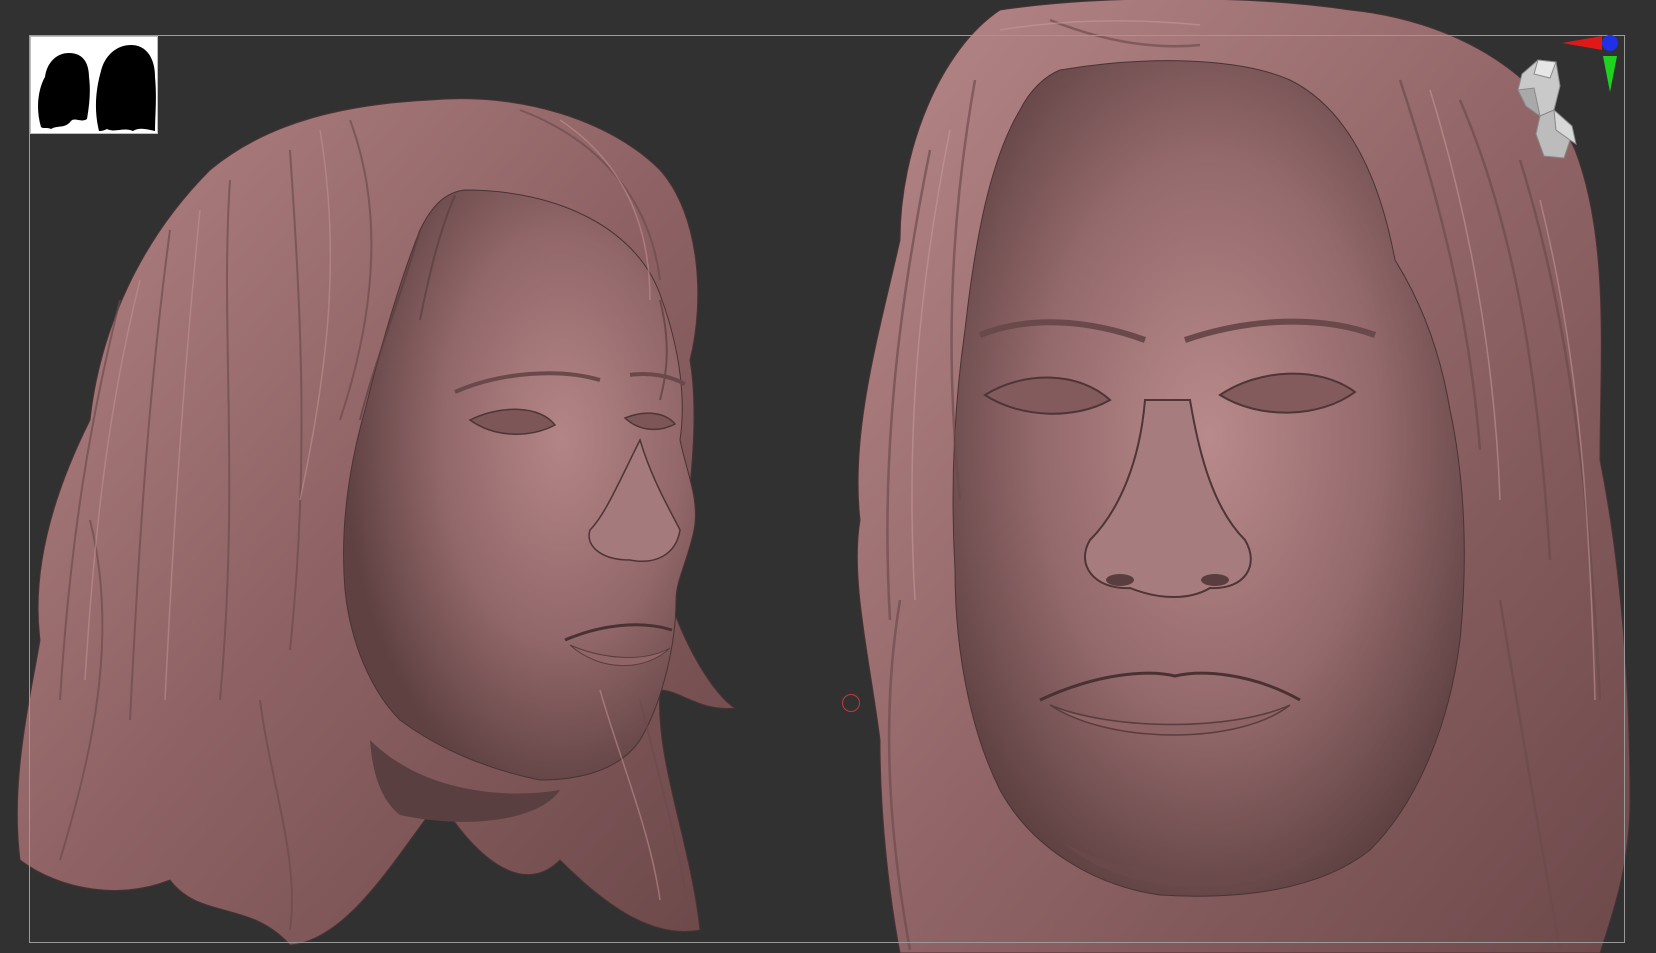  I want to click on head-navigator-icon, so click(1565, 97).